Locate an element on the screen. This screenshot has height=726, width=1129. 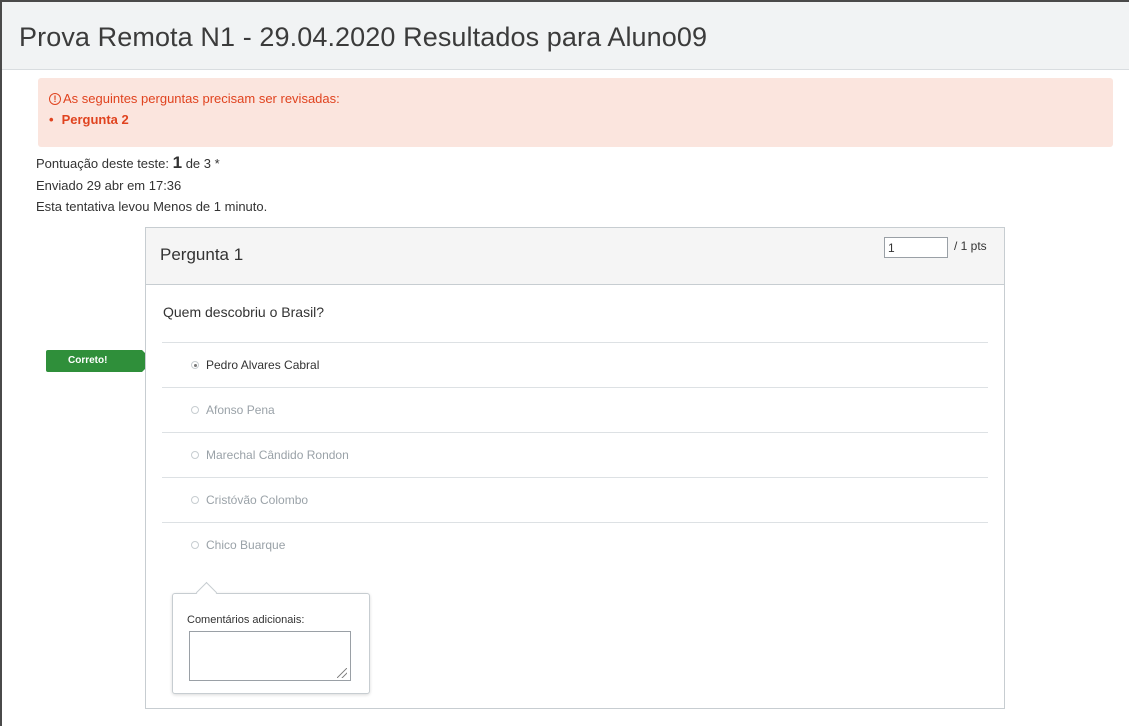
question-text: Quem descobriu o Brasil? is located at coordinates (244, 312).